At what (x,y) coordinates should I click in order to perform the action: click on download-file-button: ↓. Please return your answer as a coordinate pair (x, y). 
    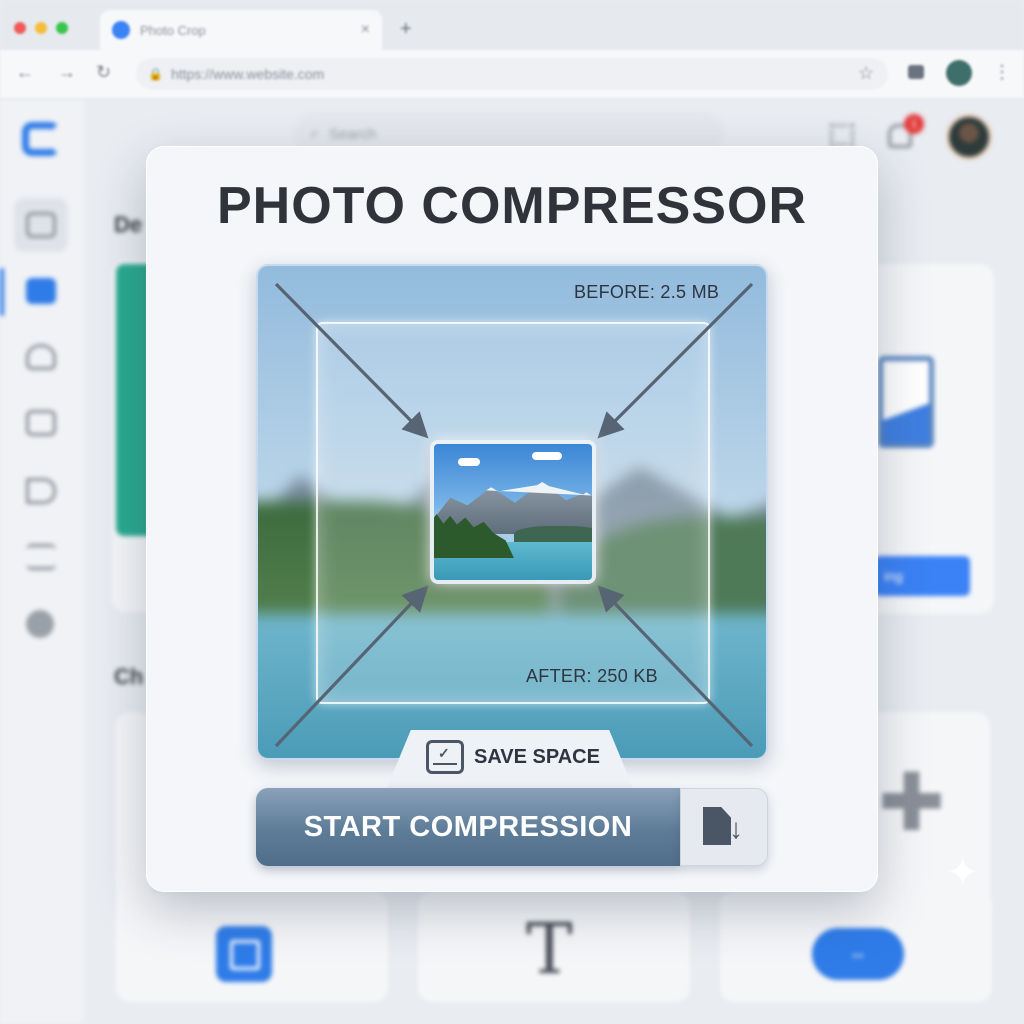
    Looking at the image, I should click on (724, 827).